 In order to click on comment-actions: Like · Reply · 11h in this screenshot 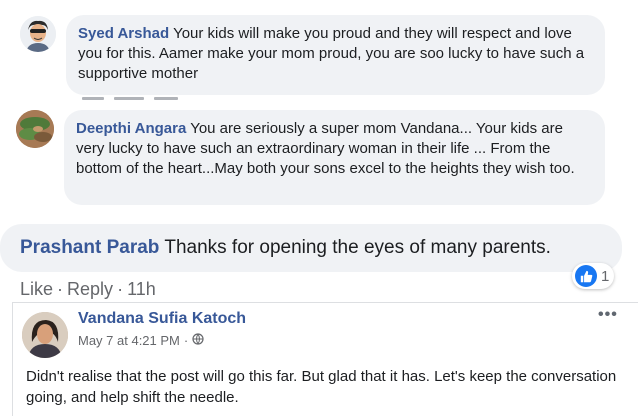, I will do `click(88, 289)`.